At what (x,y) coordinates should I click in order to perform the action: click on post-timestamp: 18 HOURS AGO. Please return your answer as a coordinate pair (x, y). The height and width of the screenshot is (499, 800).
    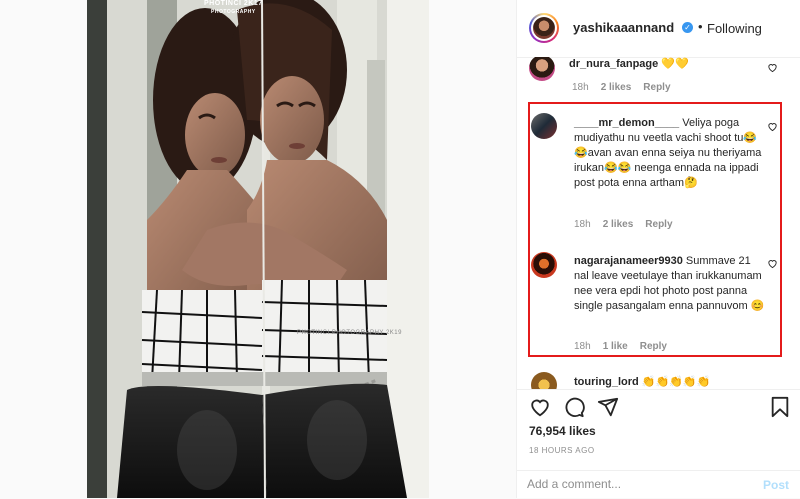
    Looking at the image, I should click on (562, 450).